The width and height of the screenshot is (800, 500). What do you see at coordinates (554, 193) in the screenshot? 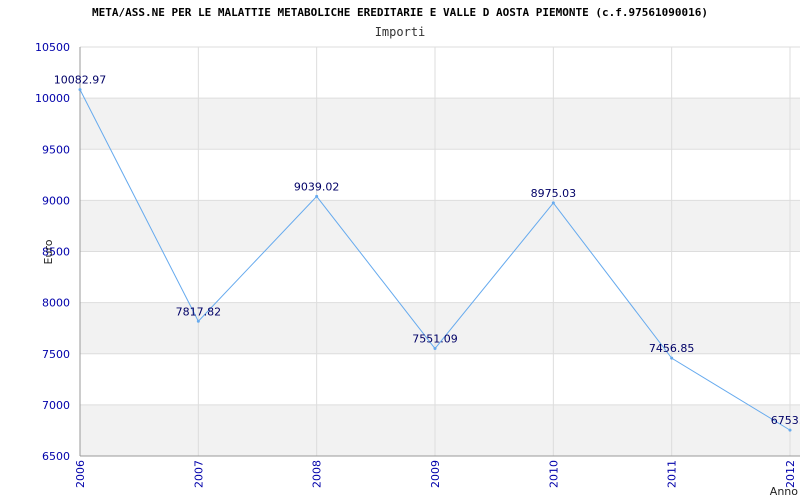
I see `data-label: 8975.03` at bounding box center [554, 193].